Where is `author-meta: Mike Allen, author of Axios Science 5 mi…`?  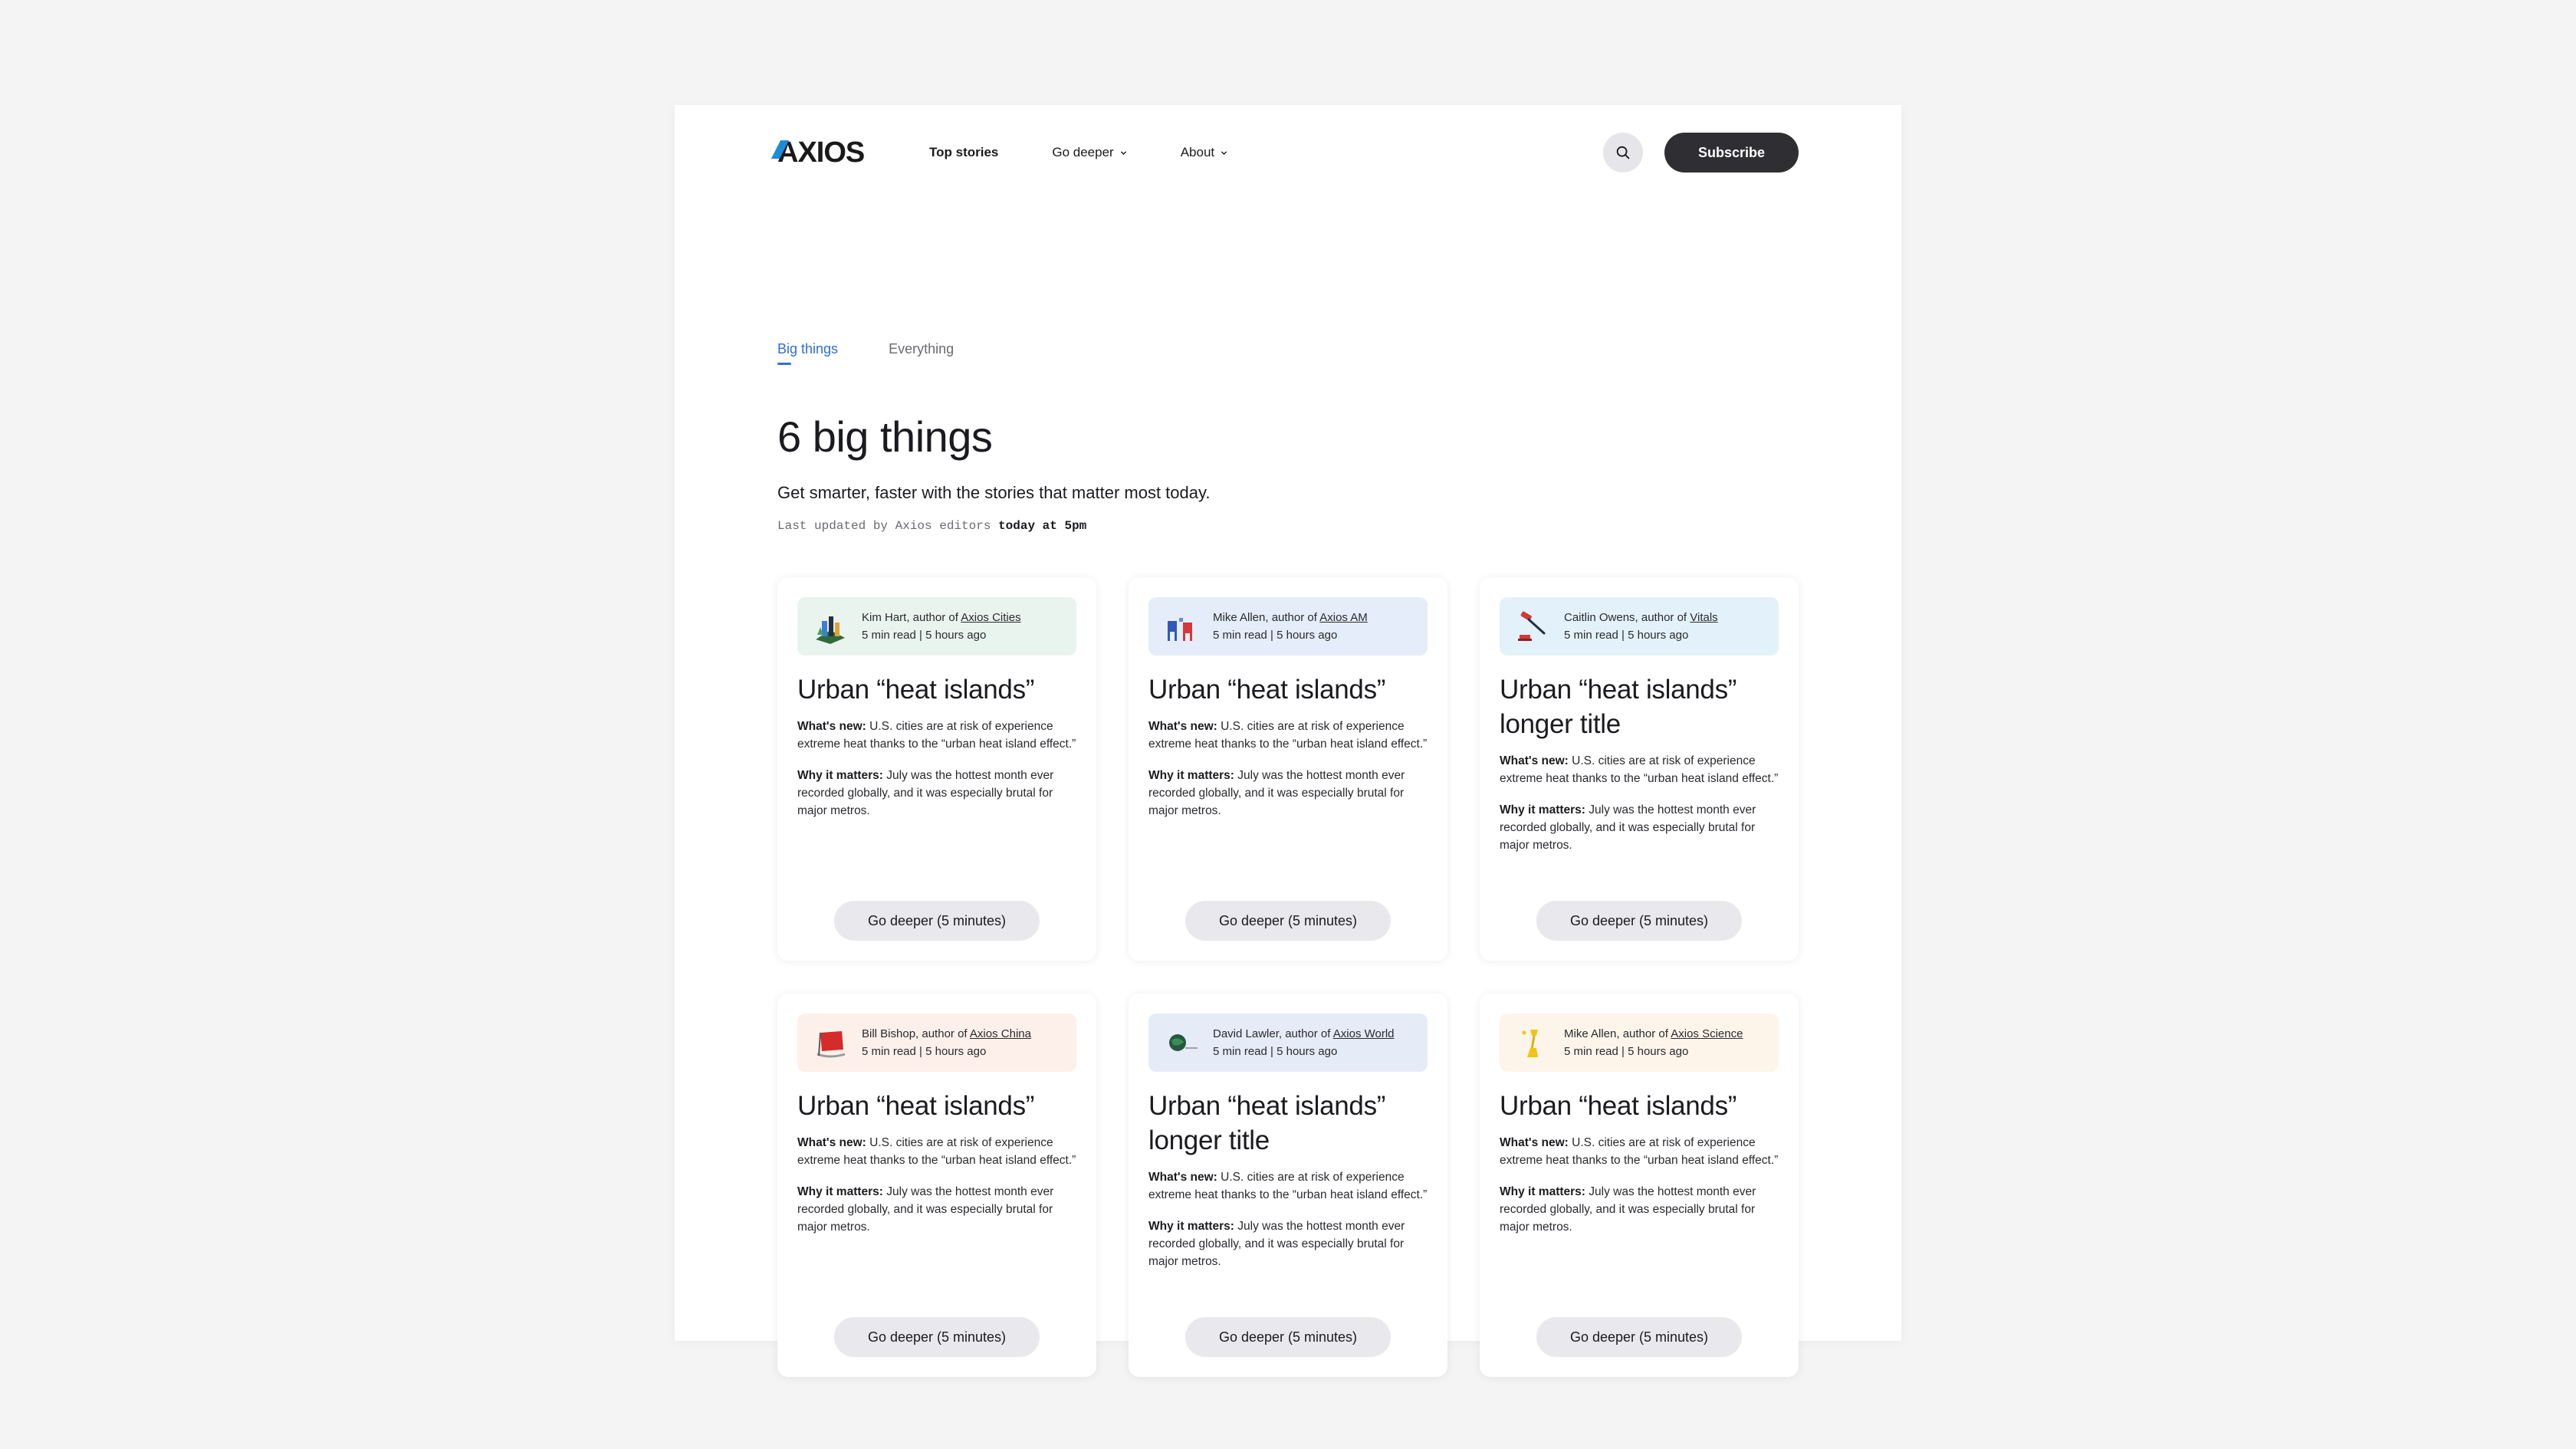 author-meta: Mike Allen, author of Axios Science 5 mi… is located at coordinates (1653, 1043).